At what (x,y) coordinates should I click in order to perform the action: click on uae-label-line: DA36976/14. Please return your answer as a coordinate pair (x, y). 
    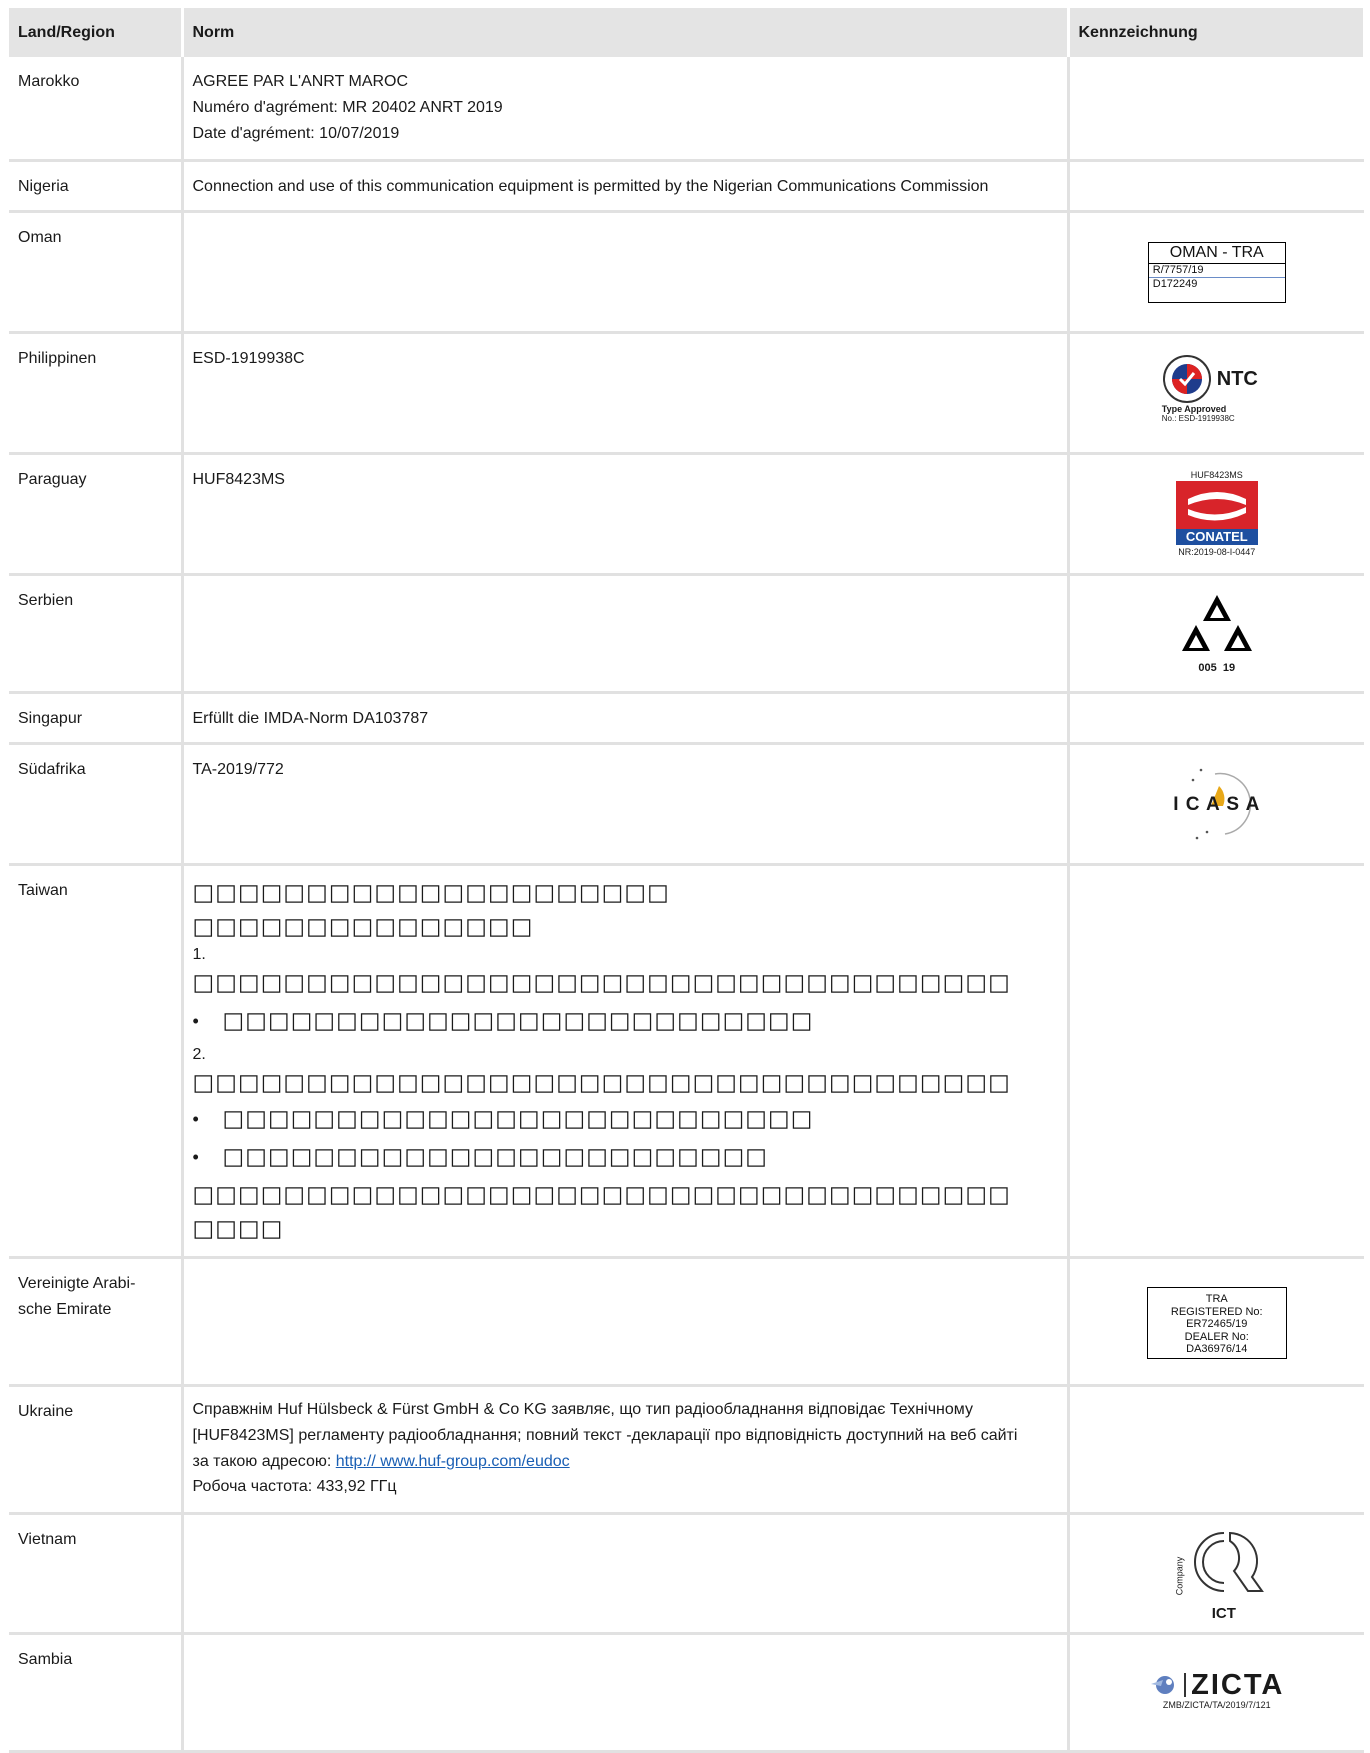
    Looking at the image, I should click on (1217, 1349).